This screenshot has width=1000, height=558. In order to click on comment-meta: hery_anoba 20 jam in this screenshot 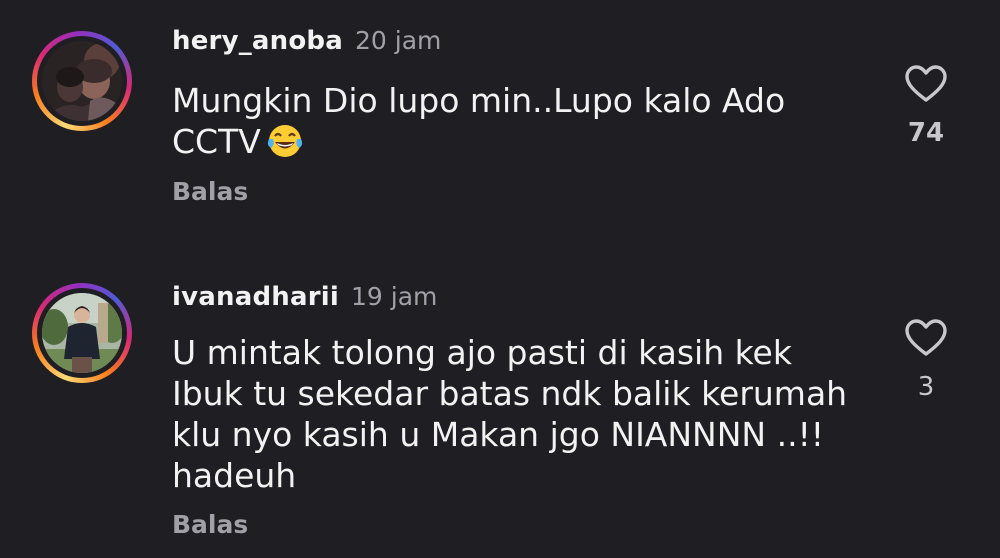, I will do `click(306, 46)`.